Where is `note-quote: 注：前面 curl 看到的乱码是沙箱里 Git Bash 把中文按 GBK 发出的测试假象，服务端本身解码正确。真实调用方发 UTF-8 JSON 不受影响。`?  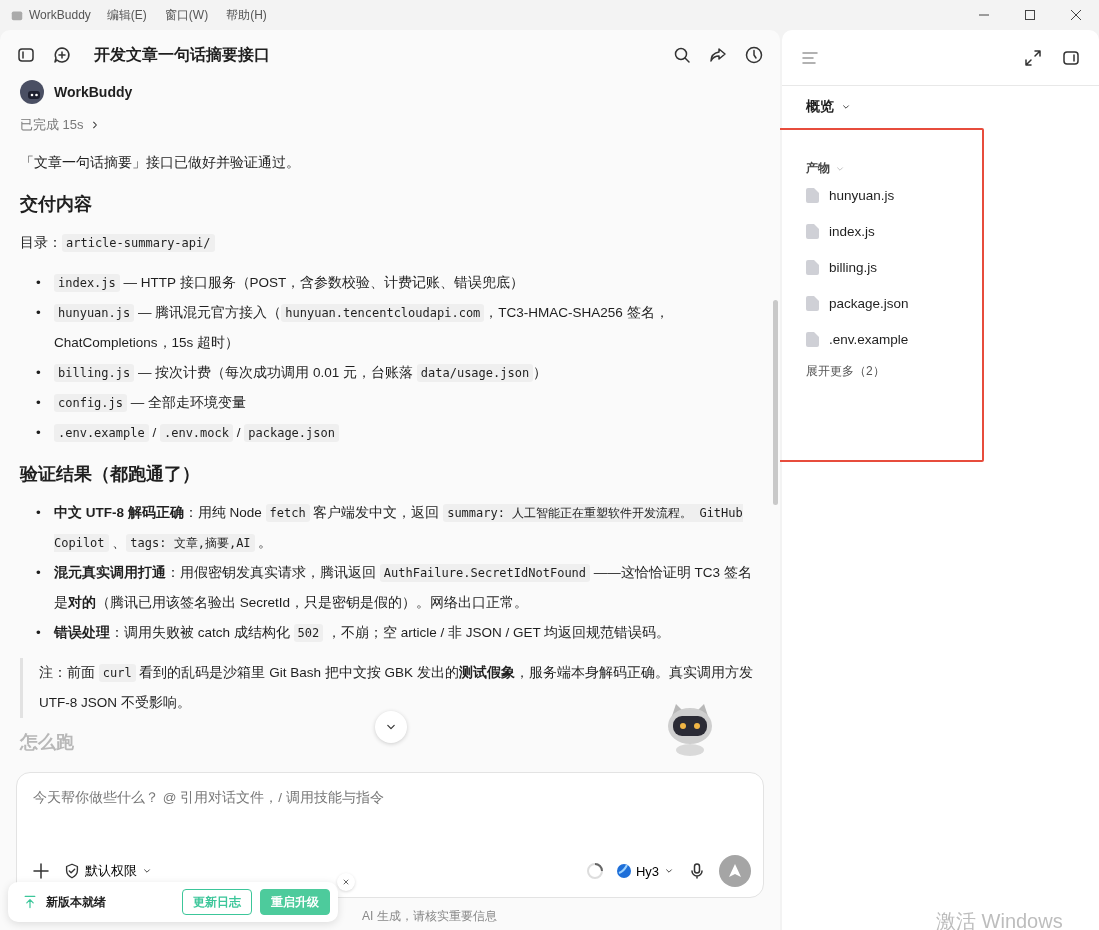 note-quote: 注：前面 curl 看到的乱码是沙箱里 Git Bash 把中文按 GBK 发出的测试假象，服务端本身解码正确。真实调用方发 UTF-8 JSON 不受影响。 is located at coordinates (396, 687).